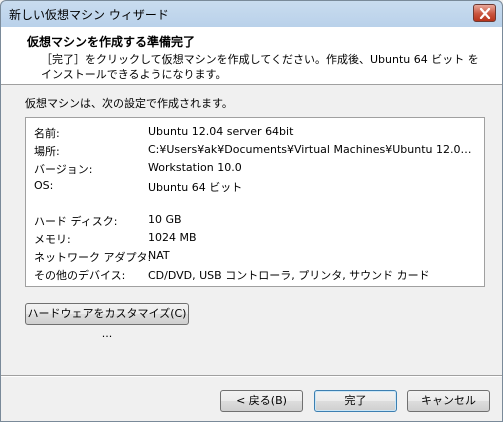 The width and height of the screenshot is (503, 422). Describe the element at coordinates (251, 14) in the screenshot. I see `title-bar: 新しい仮想マシン ウィザード` at that location.